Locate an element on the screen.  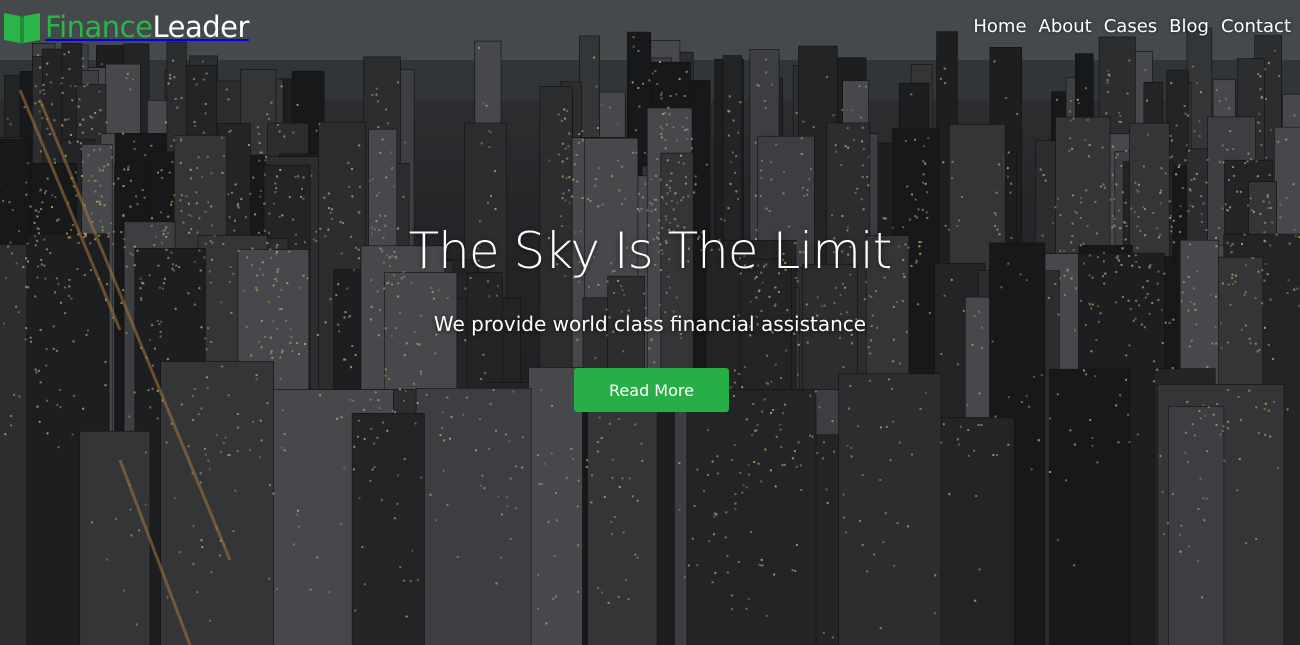
nav-item-cases: Cases is located at coordinates (1130, 27).